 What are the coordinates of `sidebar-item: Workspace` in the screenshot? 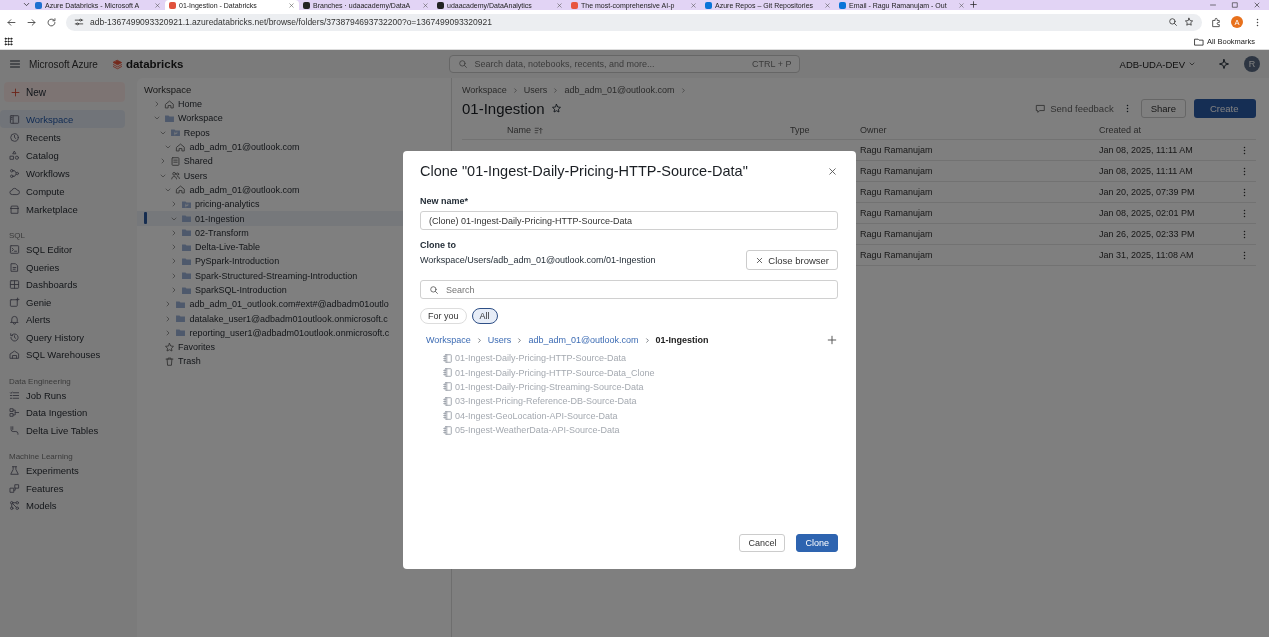 It's located at (62, 119).